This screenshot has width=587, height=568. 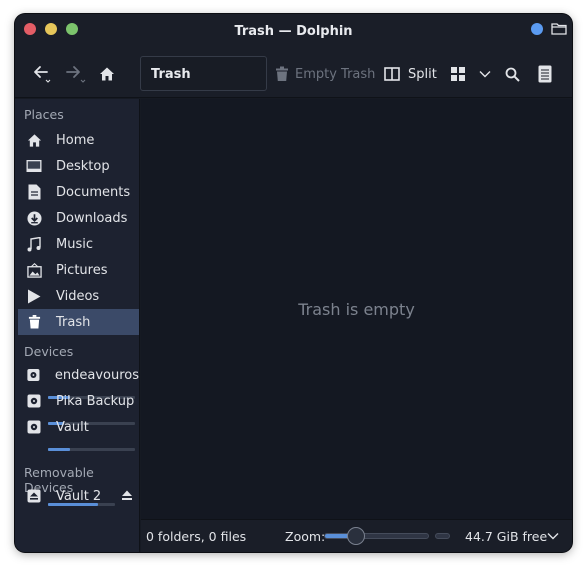 What do you see at coordinates (42, 74) in the screenshot?
I see `back-arrow-icon` at bounding box center [42, 74].